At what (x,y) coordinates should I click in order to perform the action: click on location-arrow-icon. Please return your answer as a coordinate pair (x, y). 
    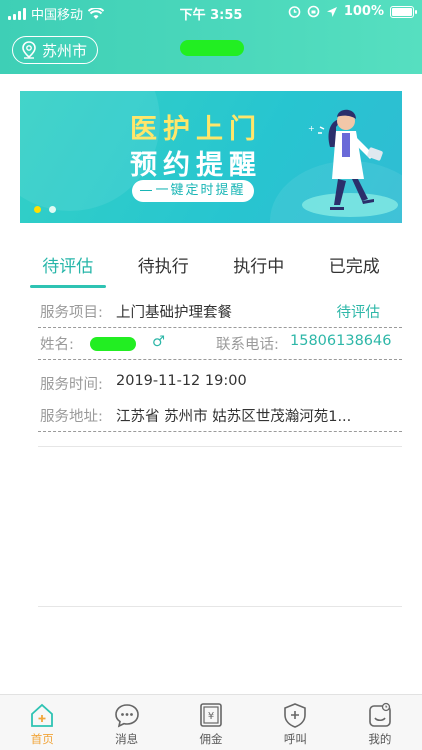
    Looking at the image, I should click on (331, 11).